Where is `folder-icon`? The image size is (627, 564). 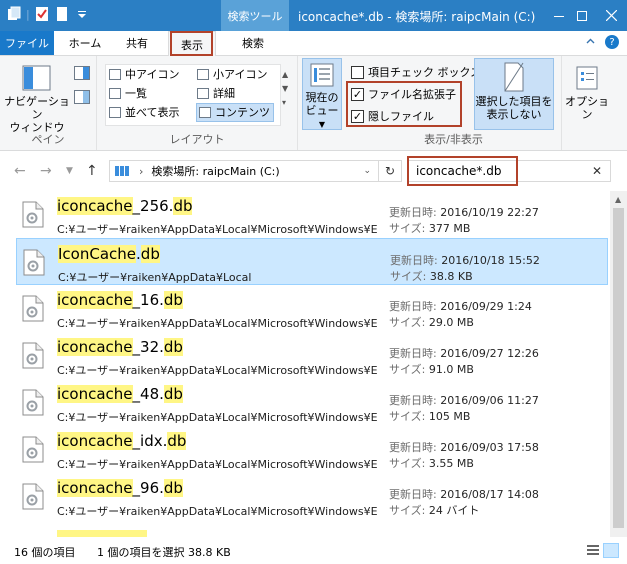
folder-icon is located at coordinates (14, 14).